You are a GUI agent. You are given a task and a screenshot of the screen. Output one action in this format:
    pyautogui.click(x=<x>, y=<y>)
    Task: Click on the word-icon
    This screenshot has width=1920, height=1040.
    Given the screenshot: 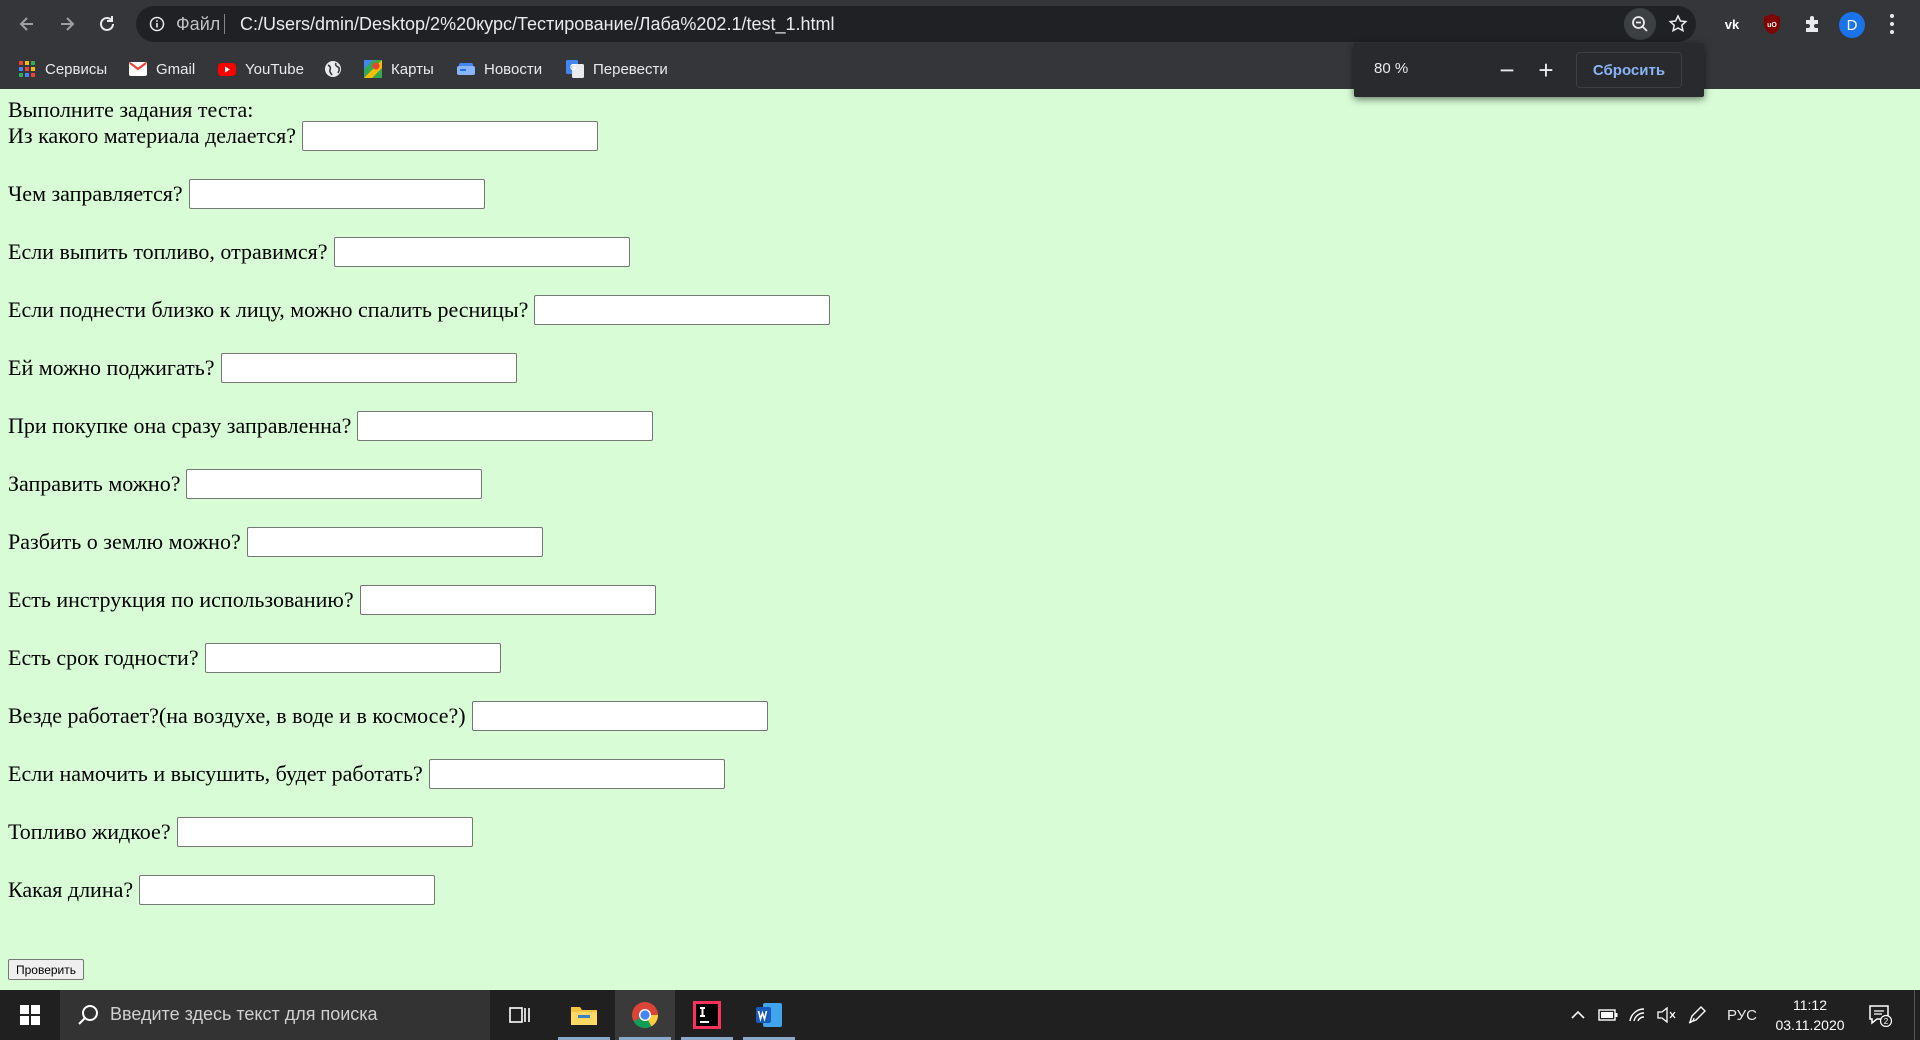 What is the action you would take?
    pyautogui.click(x=769, y=1015)
    